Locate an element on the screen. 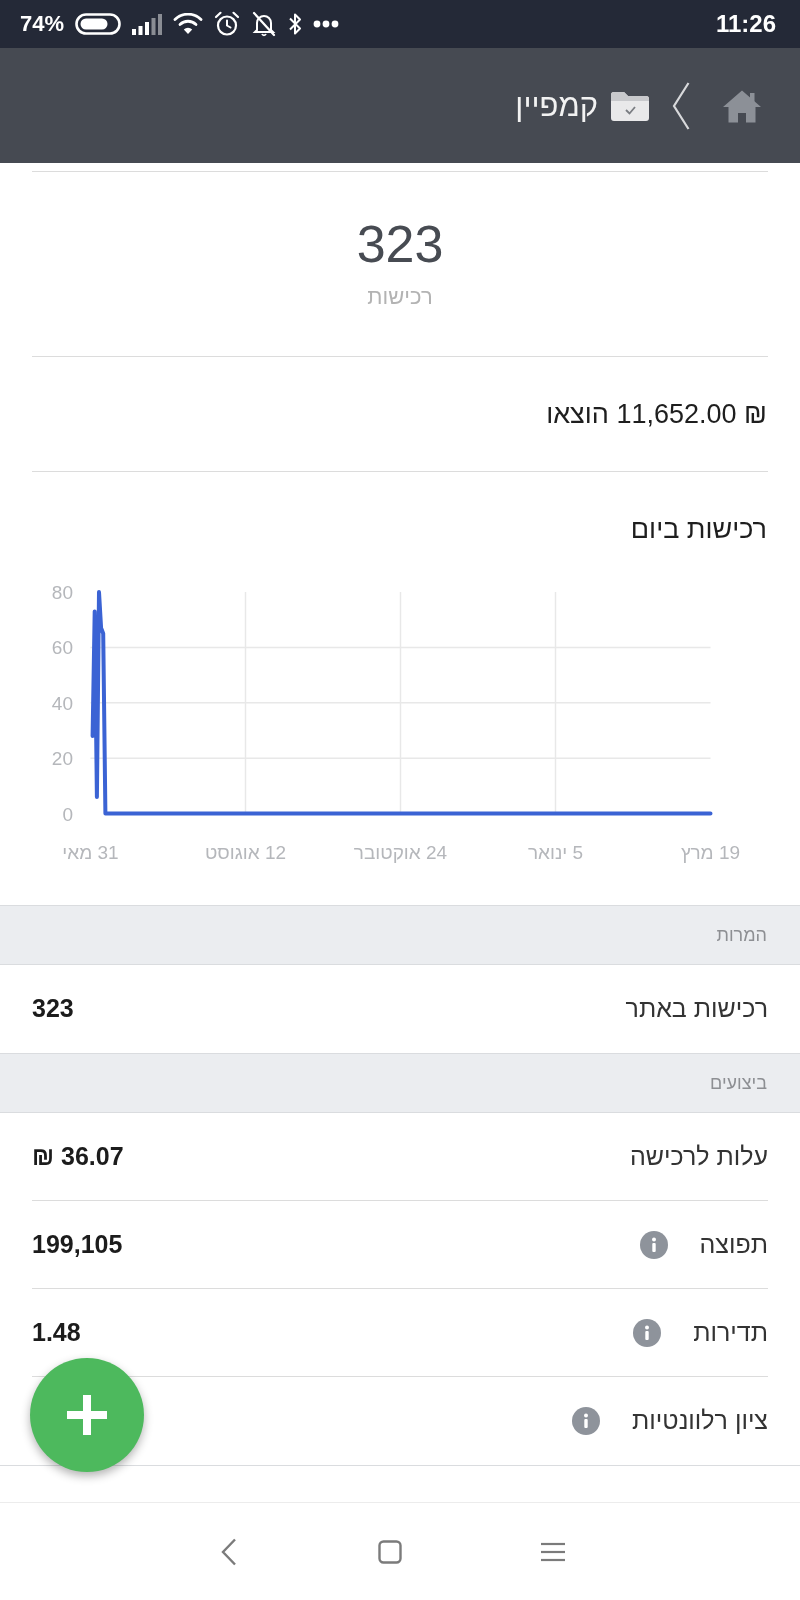 The height and width of the screenshot is (1600, 800). metric-label: רכישות באתר is located at coordinates (696, 1009).